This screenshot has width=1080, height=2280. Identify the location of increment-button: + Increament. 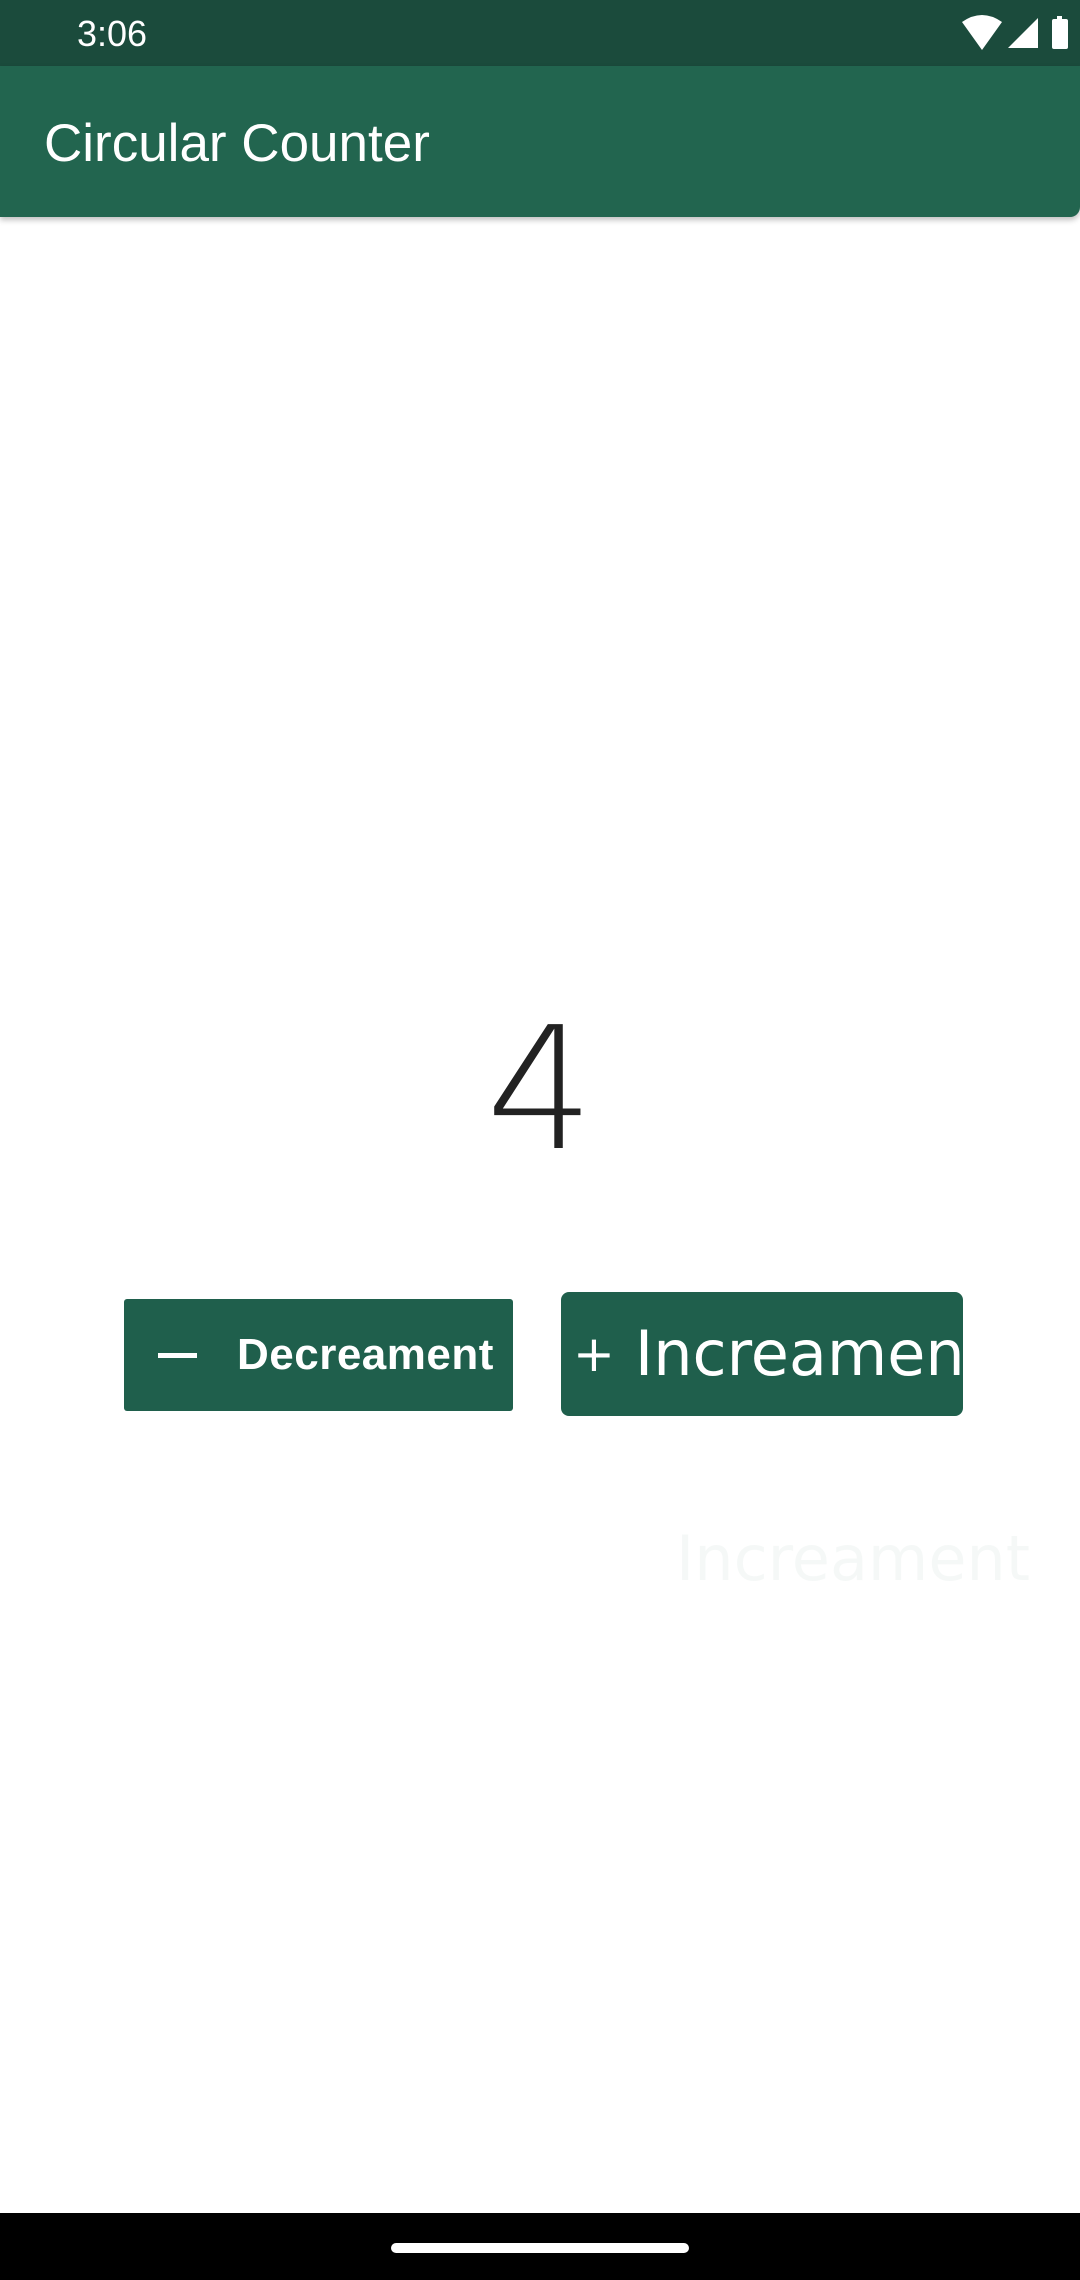
(775, 1354).